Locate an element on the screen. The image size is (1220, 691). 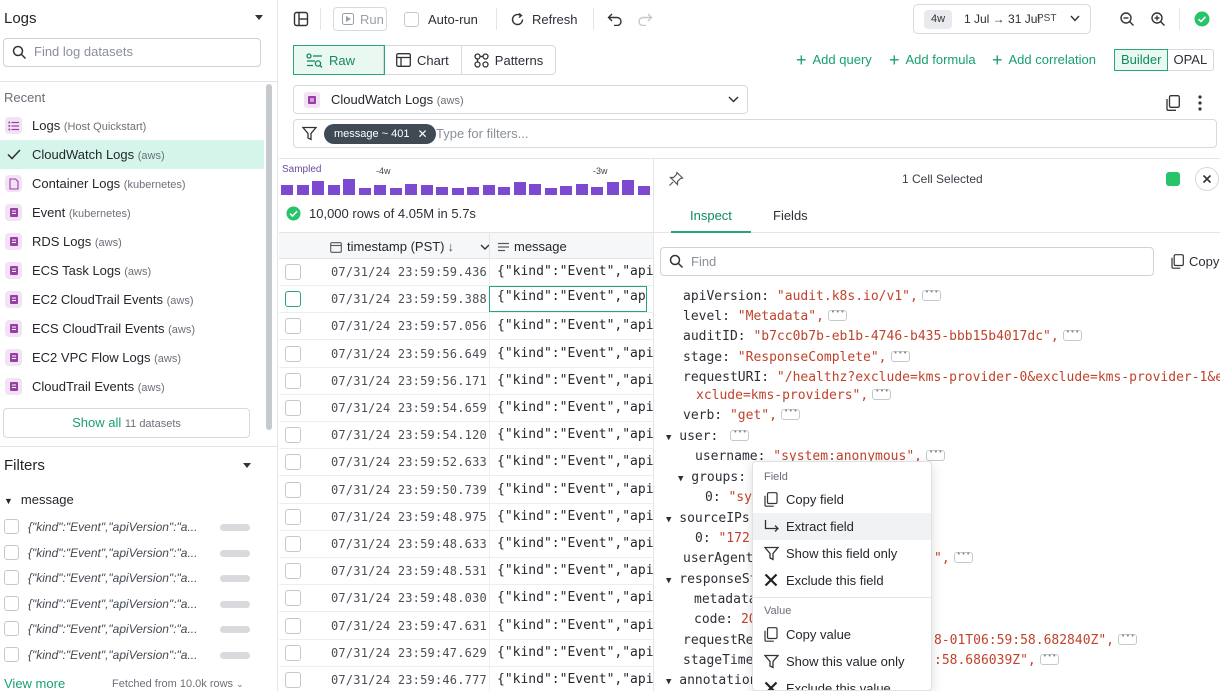
dataset-search-input is located at coordinates (144, 51).